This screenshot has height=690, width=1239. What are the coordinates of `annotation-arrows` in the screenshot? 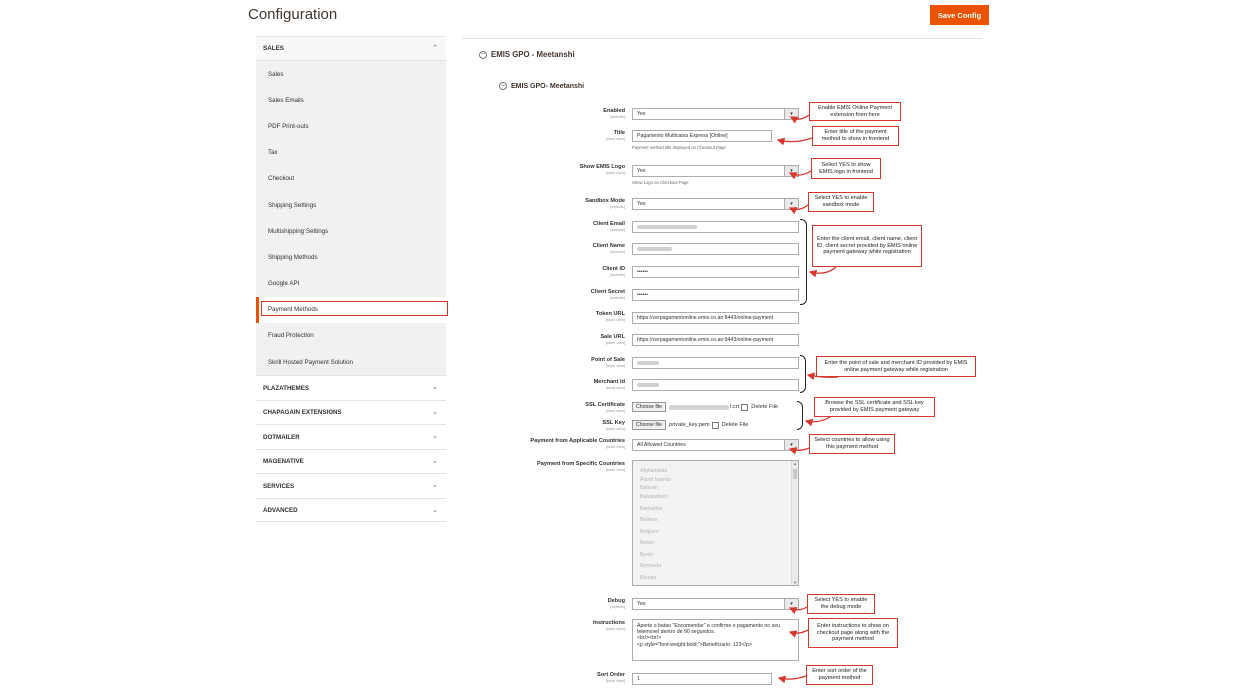 It's located at (807, 399).